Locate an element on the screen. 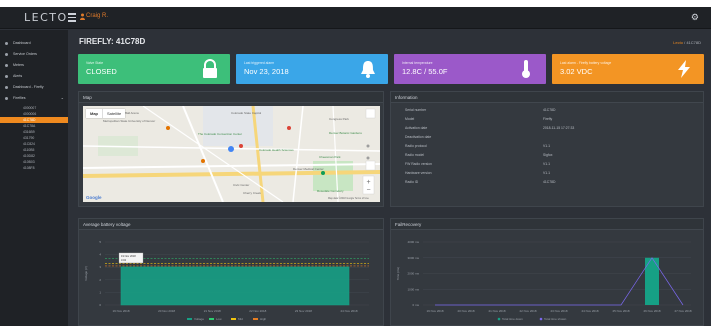 Image resolution: width=711 pixels, height=330 pixels. breadcrumb-root: Lecto is located at coordinates (678, 42).